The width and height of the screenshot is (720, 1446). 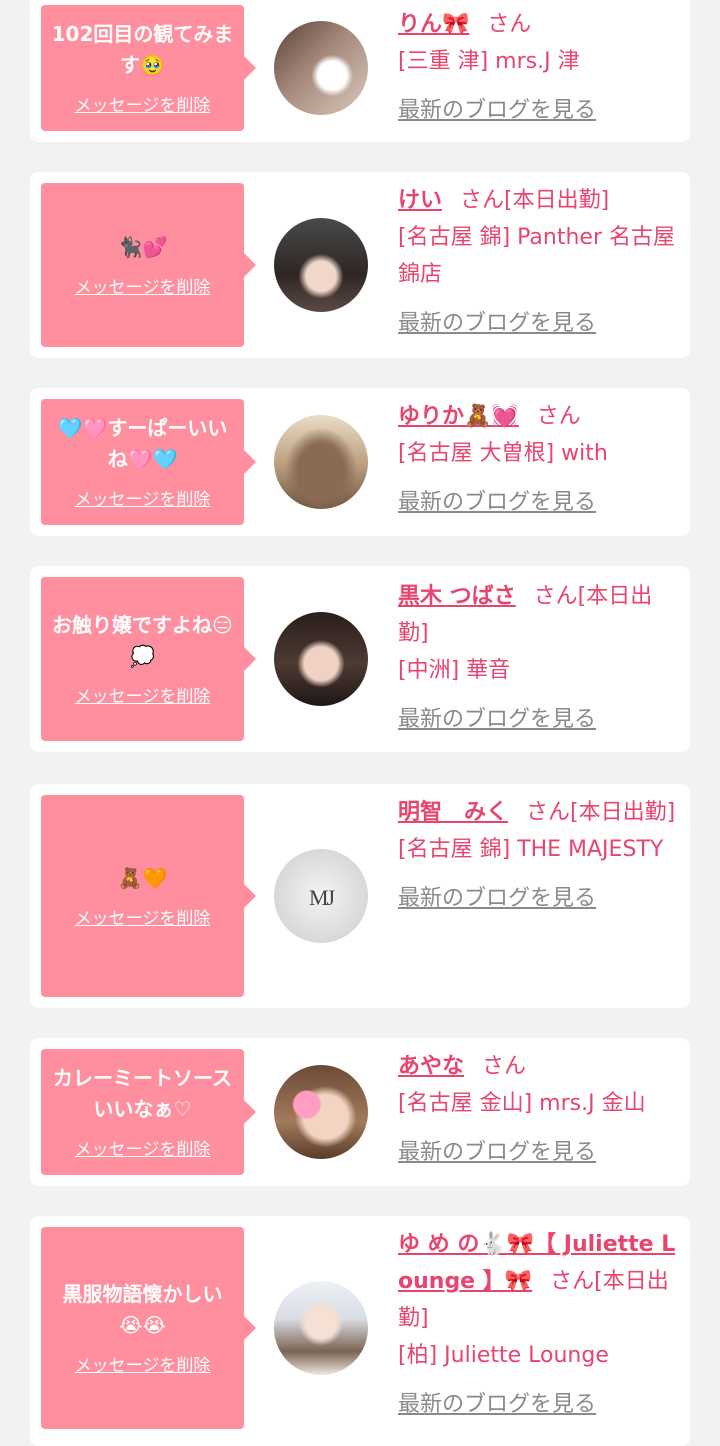 I want to click on message-bubble: 🐈‍⬛💕 メッセージを削除, so click(x=148, y=265).